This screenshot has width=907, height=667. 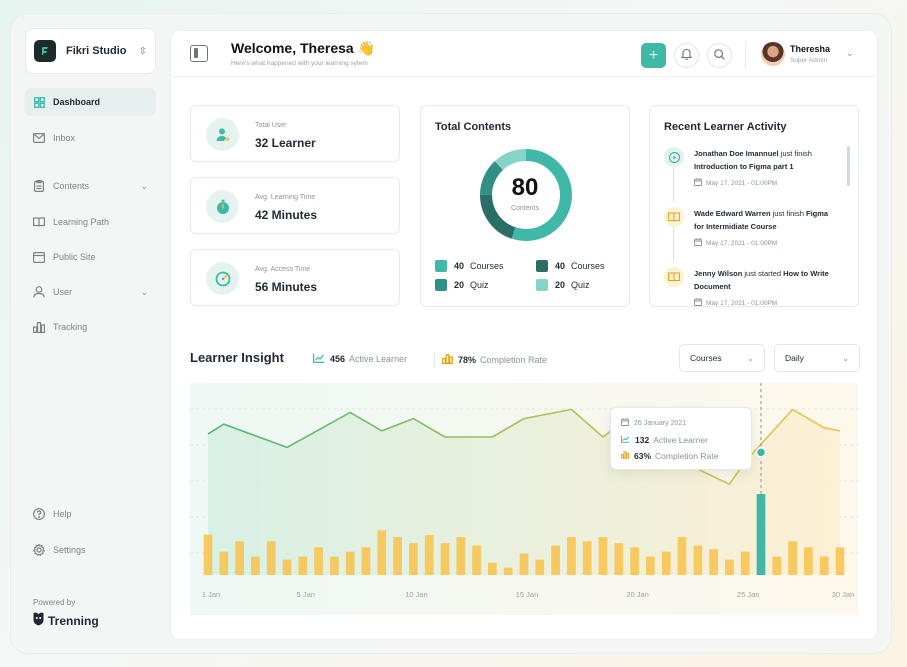 I want to click on sidebar-item-tracking: Tracking, so click(x=90, y=327).